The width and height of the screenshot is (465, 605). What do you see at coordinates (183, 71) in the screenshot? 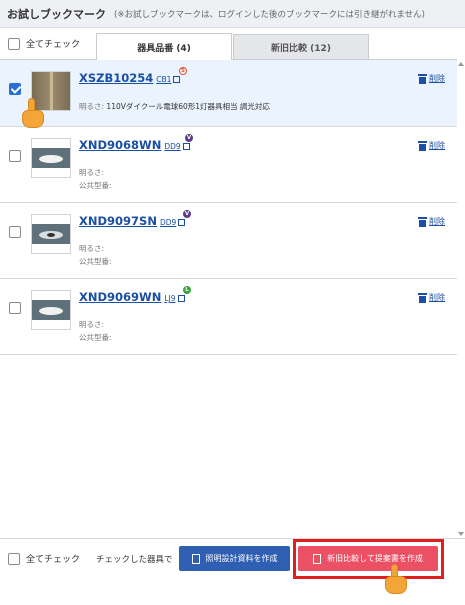
I see `series-badge-icon: S` at bounding box center [183, 71].